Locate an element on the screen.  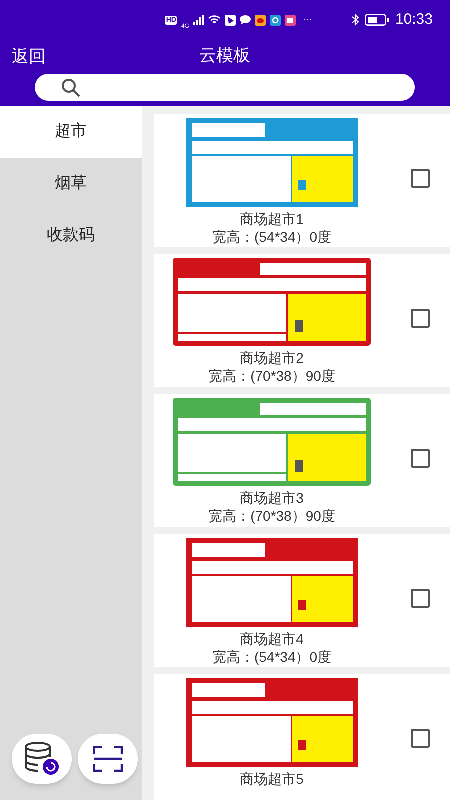
template-name: 商场超市4 is located at coordinates (272, 639).